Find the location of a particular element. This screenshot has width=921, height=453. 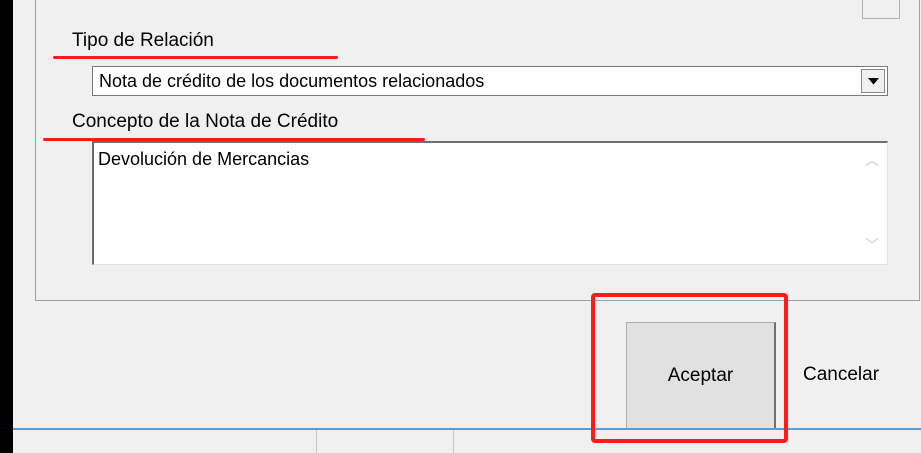

textarea-scrollbar: ︿ ﹀ is located at coordinates (872, 203).